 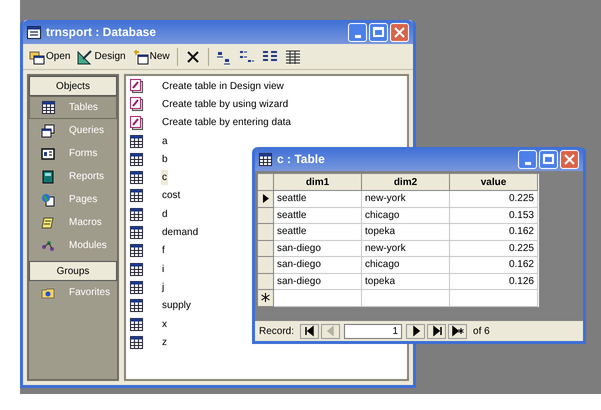 What do you see at coordinates (85, 56) in the screenshot?
I see `triangle-ruler-icon` at bounding box center [85, 56].